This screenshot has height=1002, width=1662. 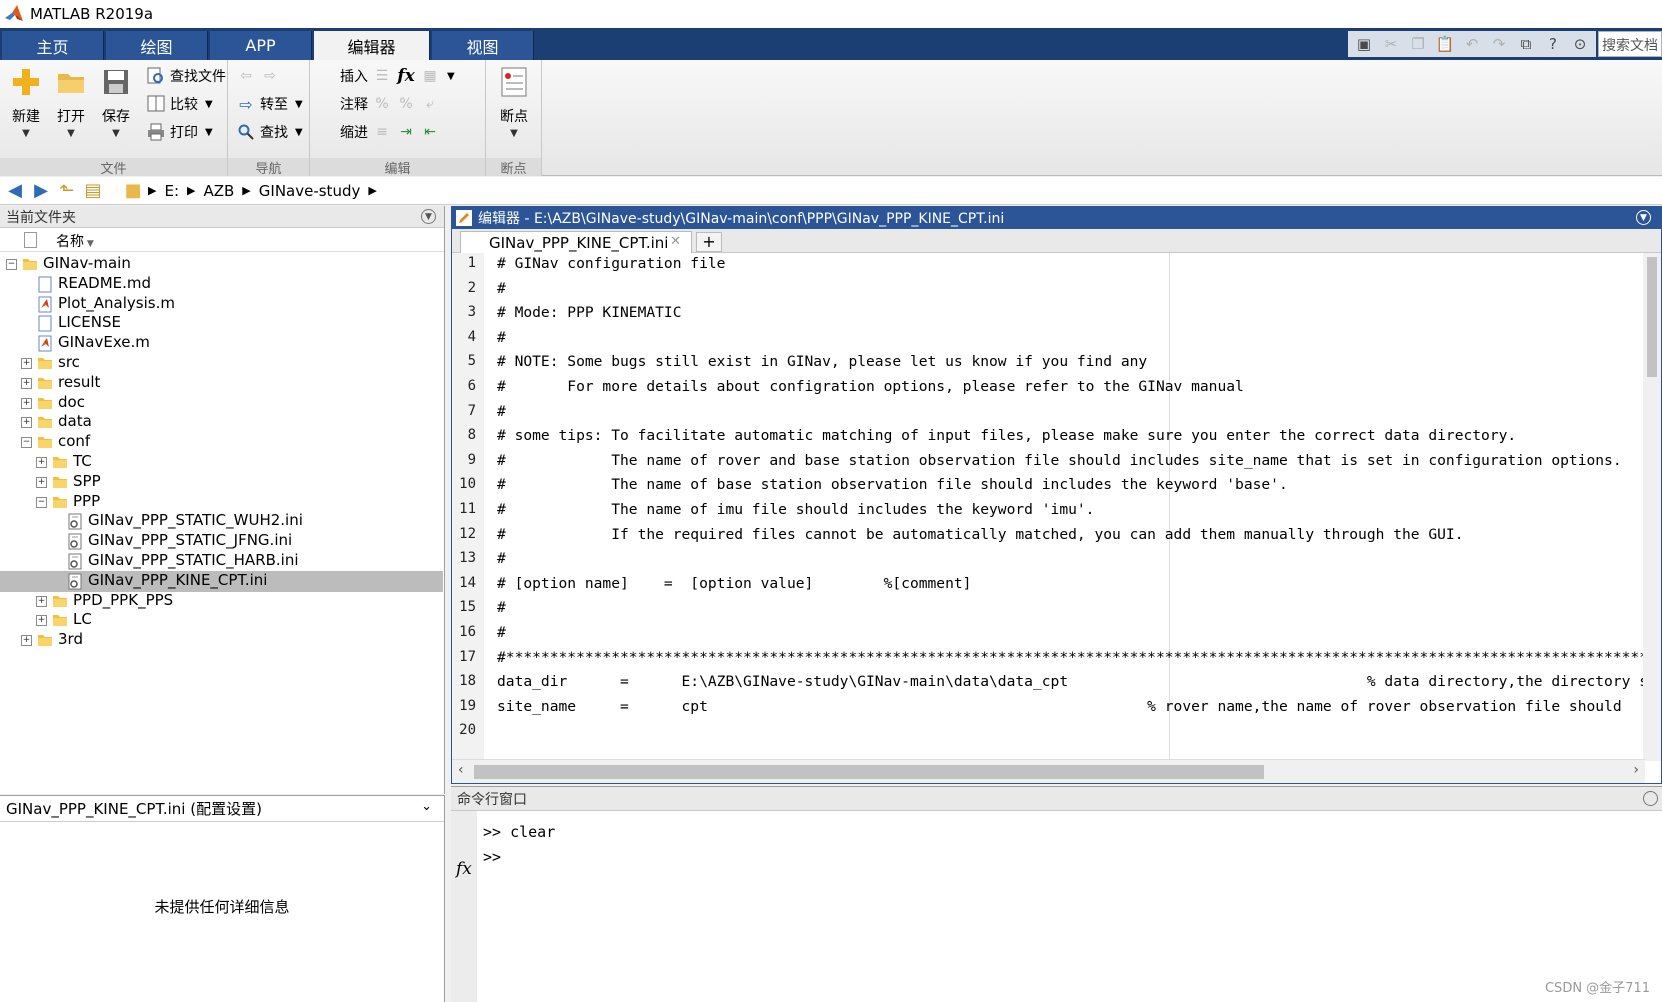 What do you see at coordinates (1526, 44) in the screenshot?
I see `switch-windows-icon: ⧉` at bounding box center [1526, 44].